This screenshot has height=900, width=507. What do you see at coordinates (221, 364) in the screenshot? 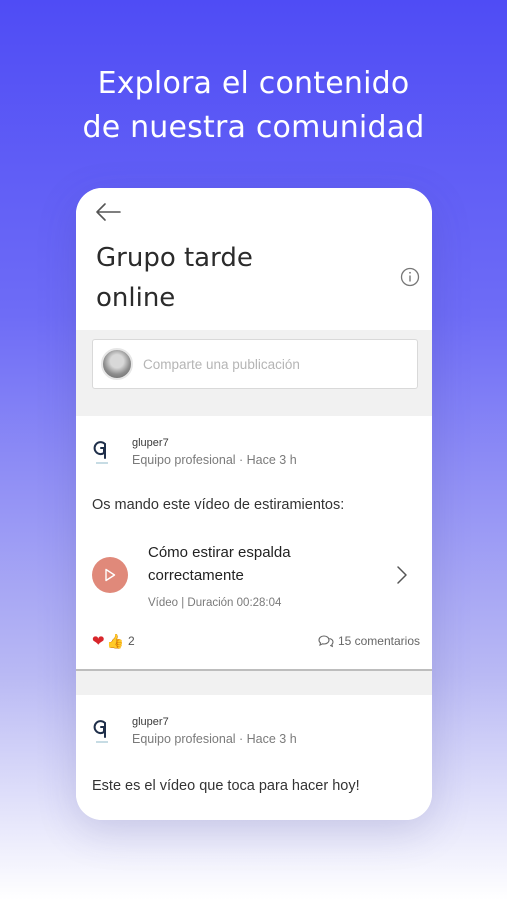
I see `share-post-placeholder: Comparte una publicación` at bounding box center [221, 364].